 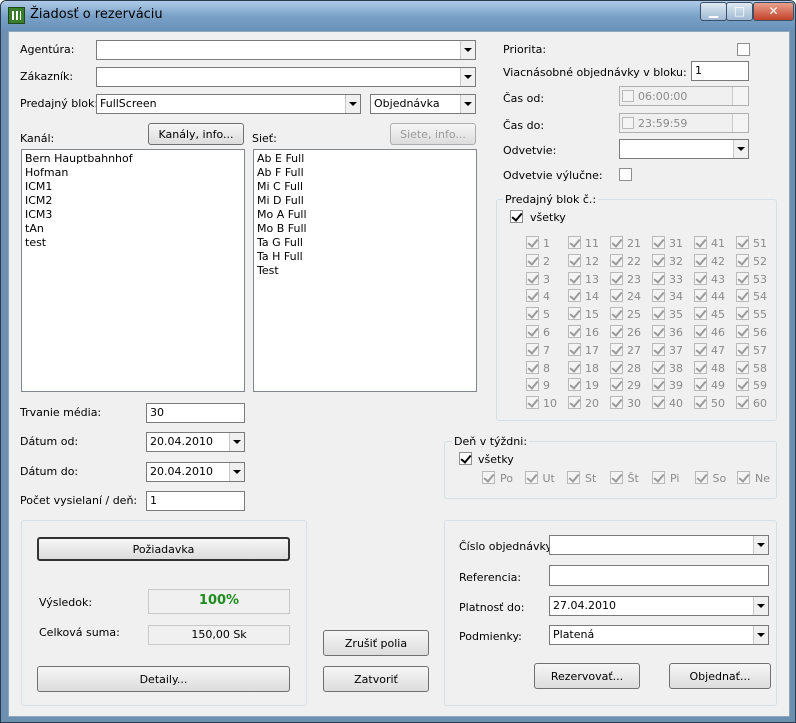 What do you see at coordinates (163, 549) in the screenshot?
I see `poziadavka-button: Požiadavka` at bounding box center [163, 549].